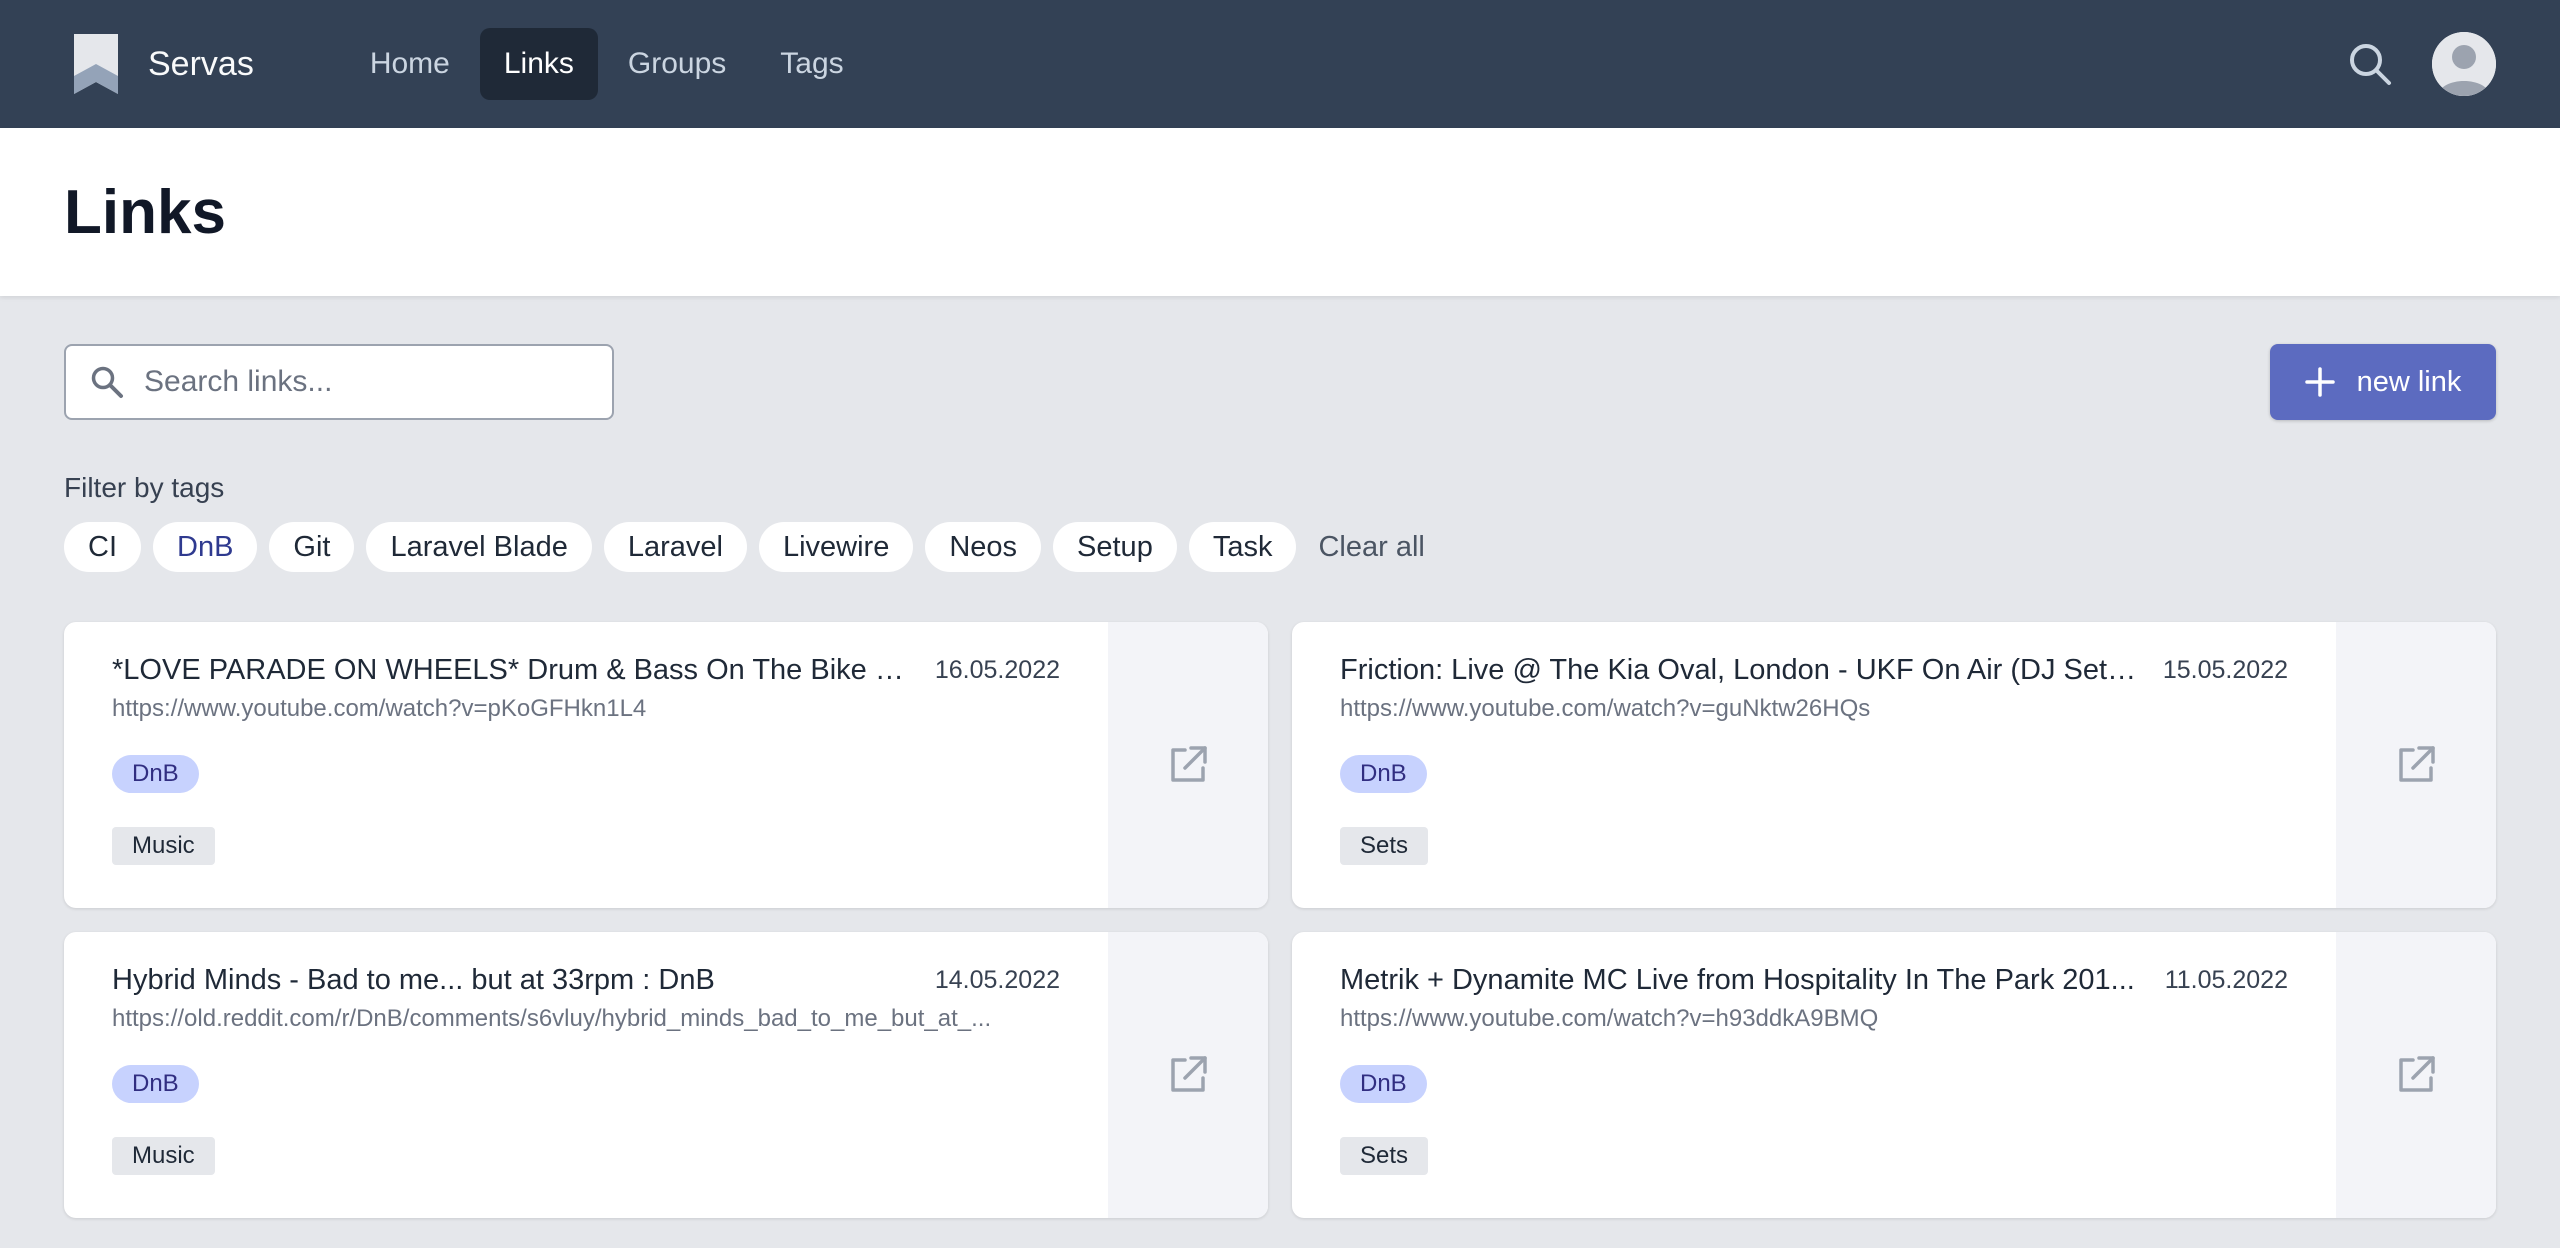 This screenshot has height=1248, width=2560. What do you see at coordinates (410, 64) in the screenshot?
I see `nav-item-home: Home` at bounding box center [410, 64].